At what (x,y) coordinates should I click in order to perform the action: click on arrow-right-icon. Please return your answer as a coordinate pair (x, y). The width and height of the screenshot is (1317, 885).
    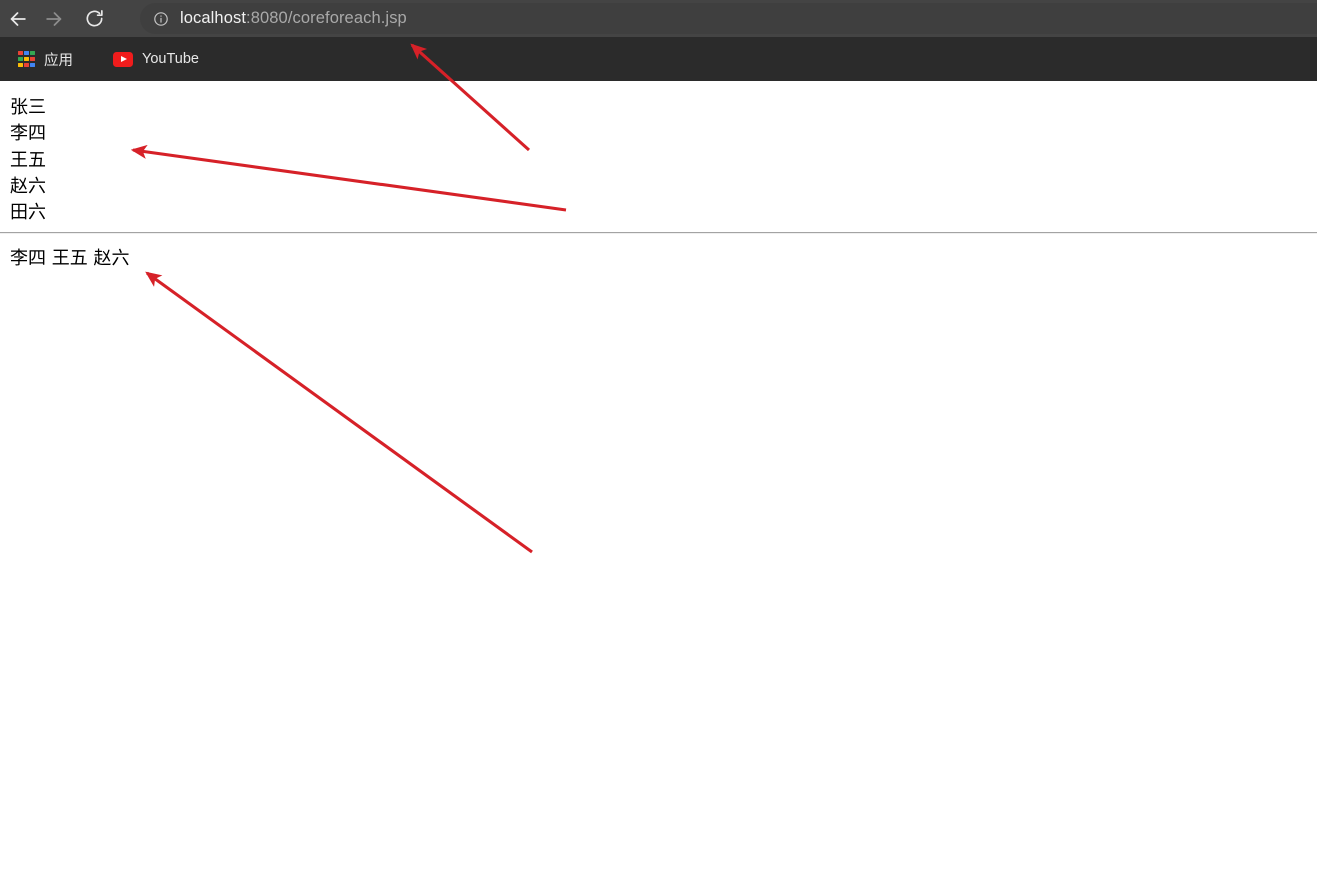
    Looking at the image, I should click on (54, 19).